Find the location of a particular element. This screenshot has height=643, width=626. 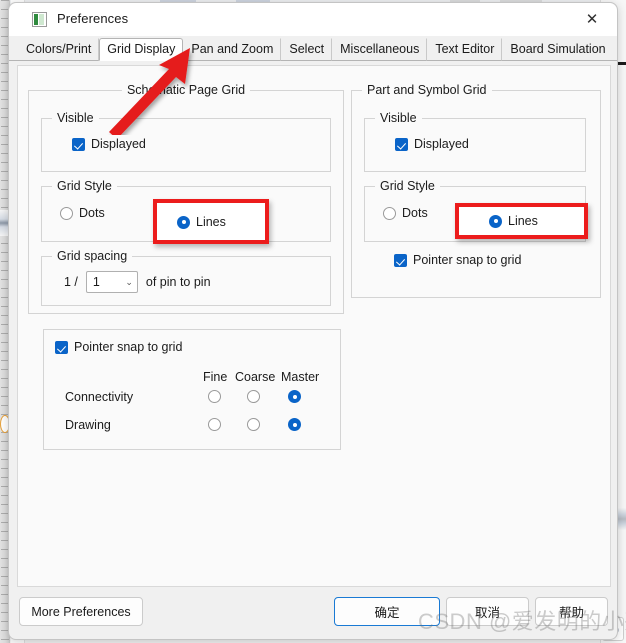

snap-column-coarse-header: Coarse is located at coordinates (255, 377).